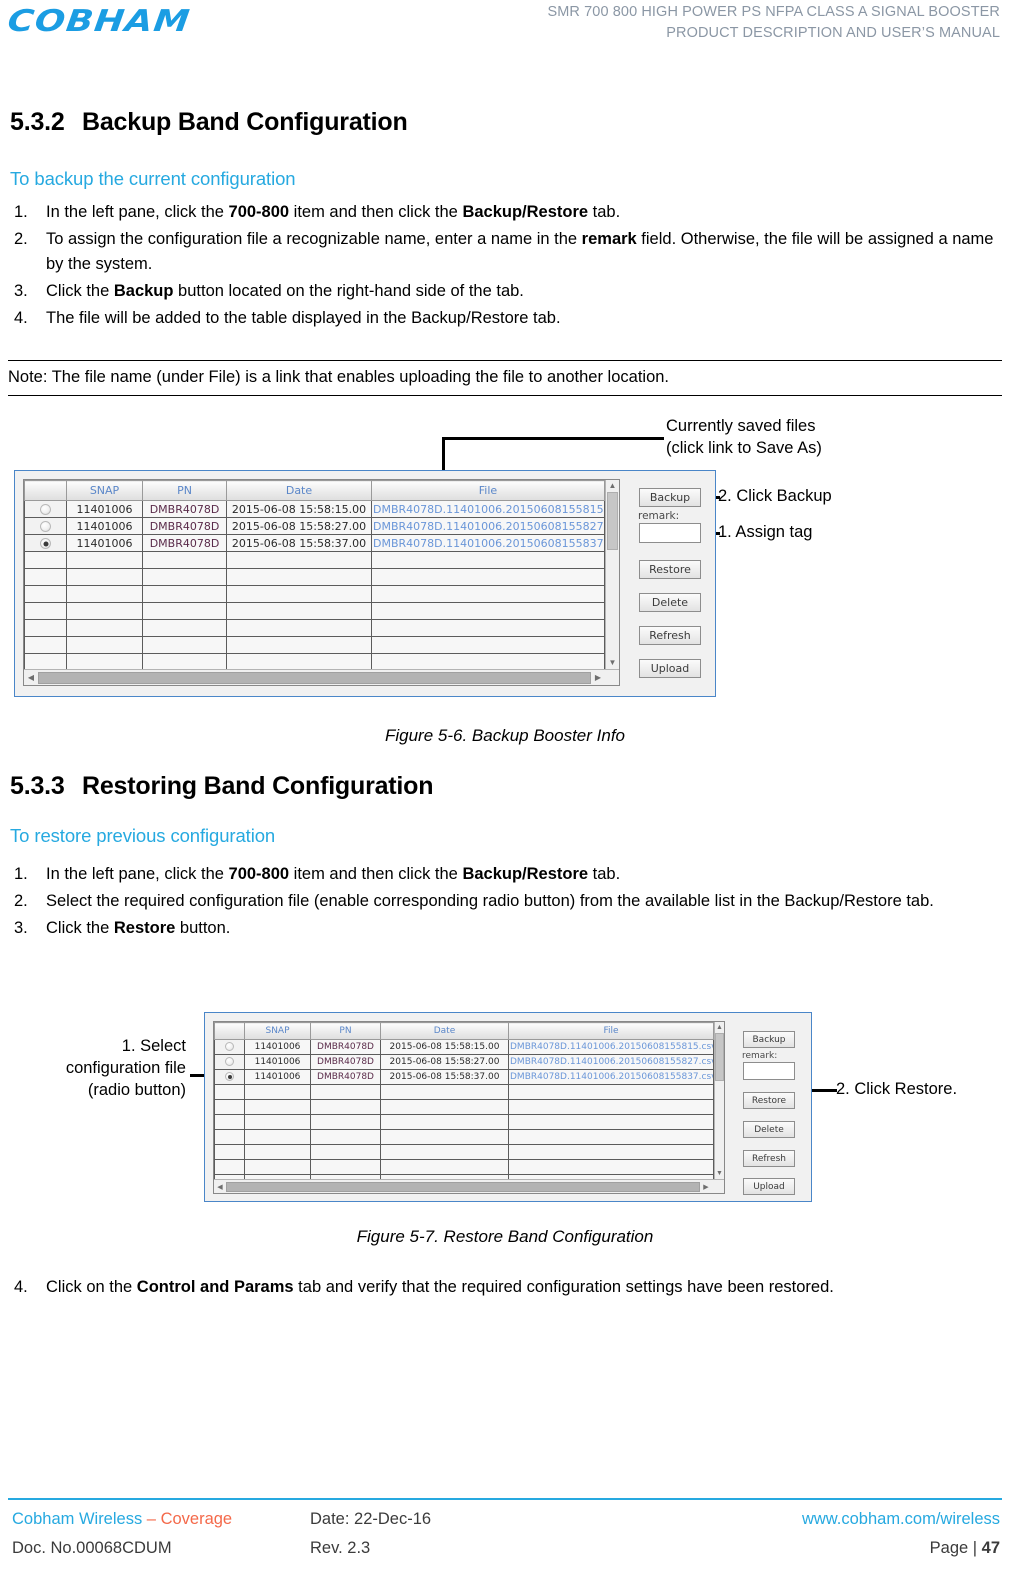 The width and height of the screenshot is (1010, 1570). What do you see at coordinates (901, 1519) in the screenshot?
I see `footer-website-link: www.cobham.com/wireless` at bounding box center [901, 1519].